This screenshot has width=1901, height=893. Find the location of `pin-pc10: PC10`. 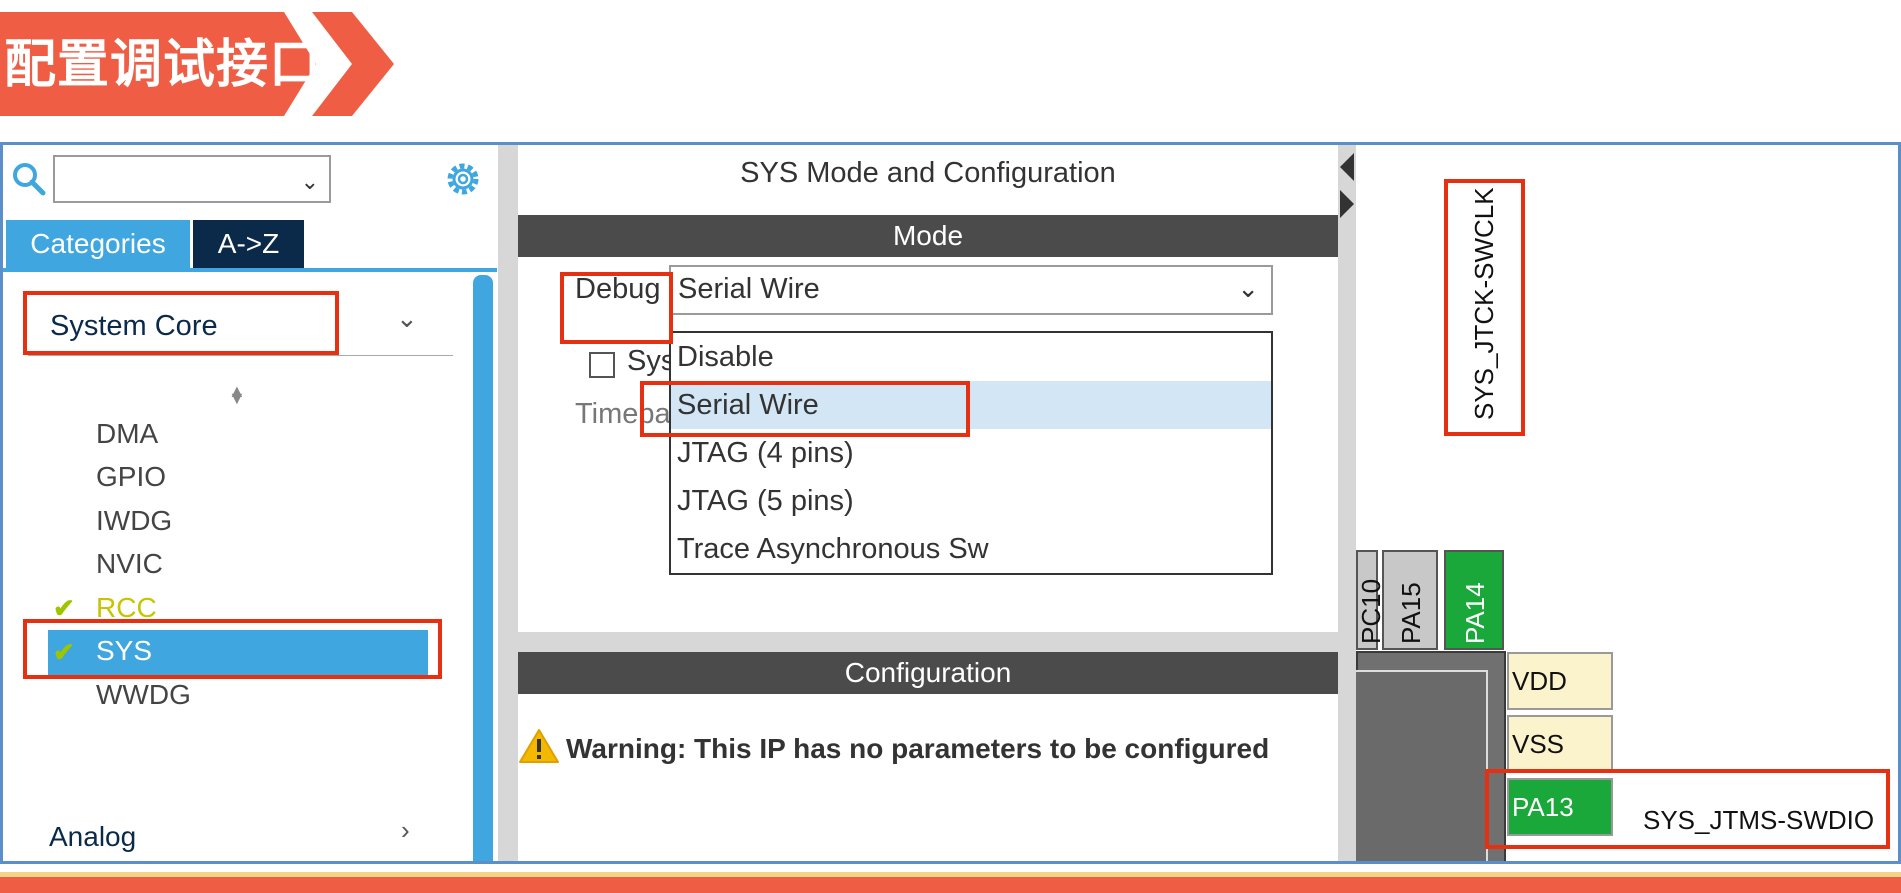

pin-pc10: PC10 is located at coordinates (1371, 600).